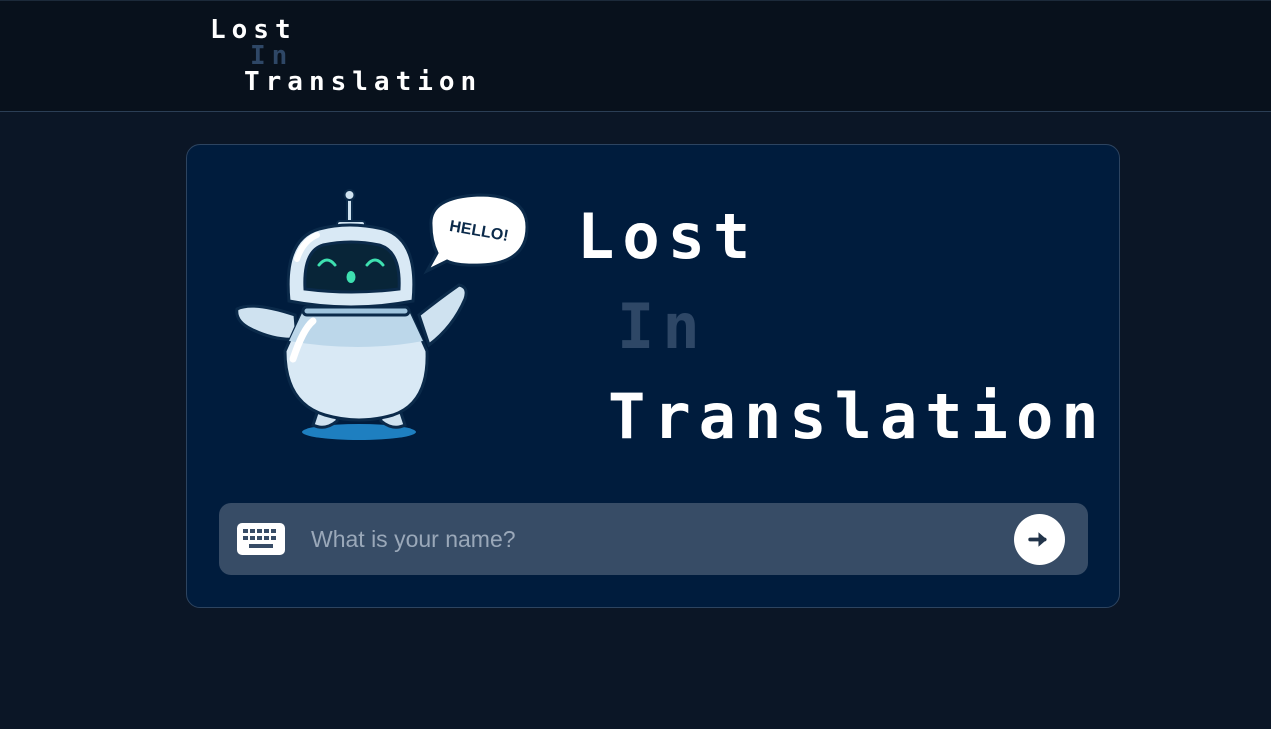  What do you see at coordinates (382, 314) in the screenshot?
I see `robot-illustration: HELLO!` at bounding box center [382, 314].